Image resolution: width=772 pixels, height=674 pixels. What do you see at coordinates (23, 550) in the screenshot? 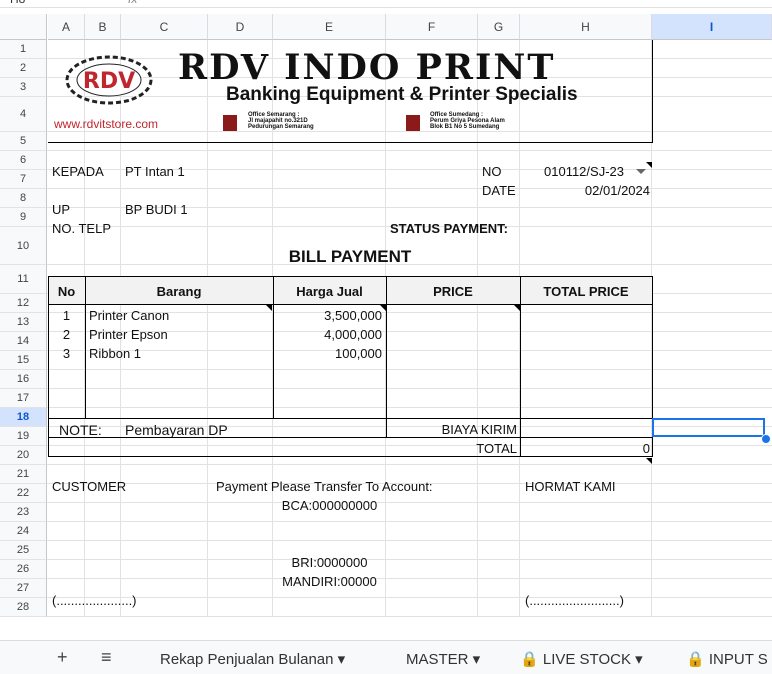
I see `row-header-25: 25` at bounding box center [23, 550].